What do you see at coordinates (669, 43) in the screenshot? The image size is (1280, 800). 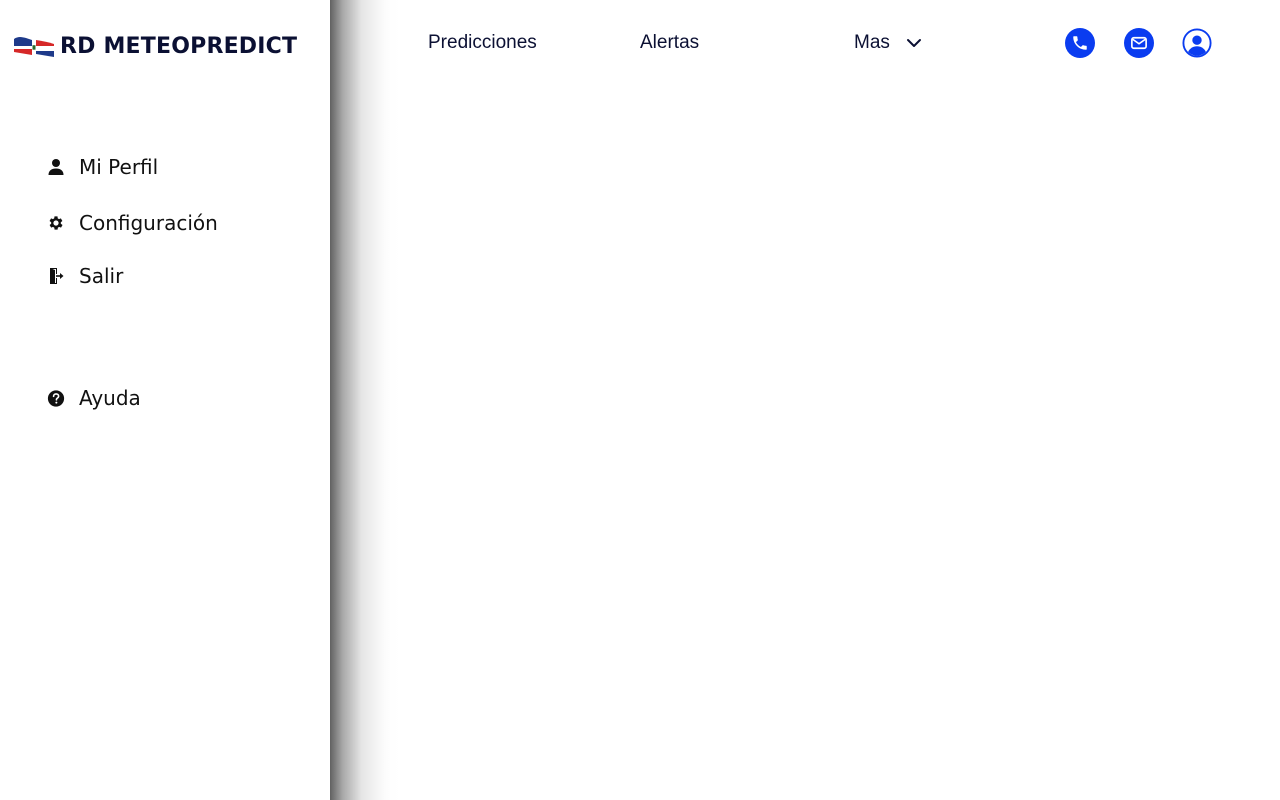 I see `nav-alertas-link: Alertas` at bounding box center [669, 43].